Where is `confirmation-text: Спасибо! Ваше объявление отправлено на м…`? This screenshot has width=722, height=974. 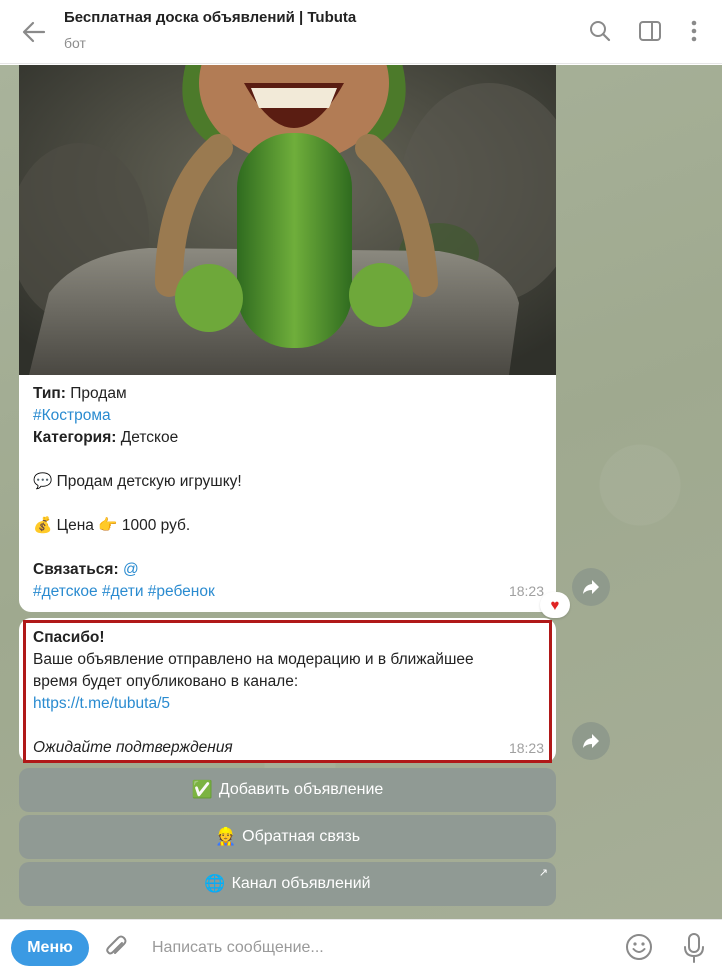 confirmation-text: Спасибо! Ваше объявление отправлено на м… is located at coordinates (287, 688).